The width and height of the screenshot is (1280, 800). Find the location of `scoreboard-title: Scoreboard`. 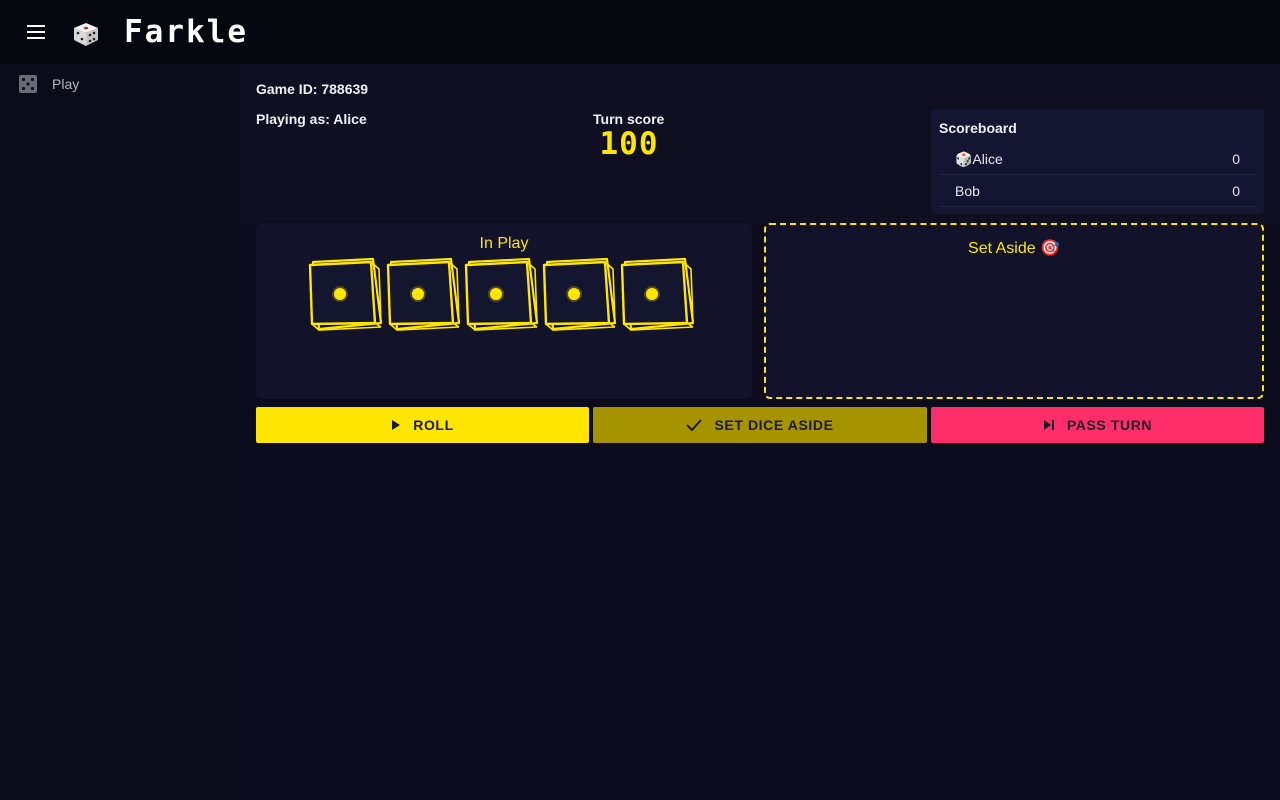

scoreboard-title: Scoreboard is located at coordinates (978, 128).